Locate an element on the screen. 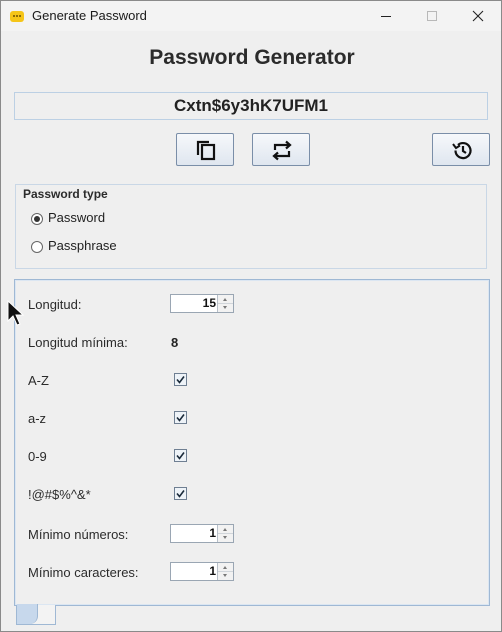 This screenshot has width=502, height=632. uppercase-label: A-Z is located at coordinates (38, 380).